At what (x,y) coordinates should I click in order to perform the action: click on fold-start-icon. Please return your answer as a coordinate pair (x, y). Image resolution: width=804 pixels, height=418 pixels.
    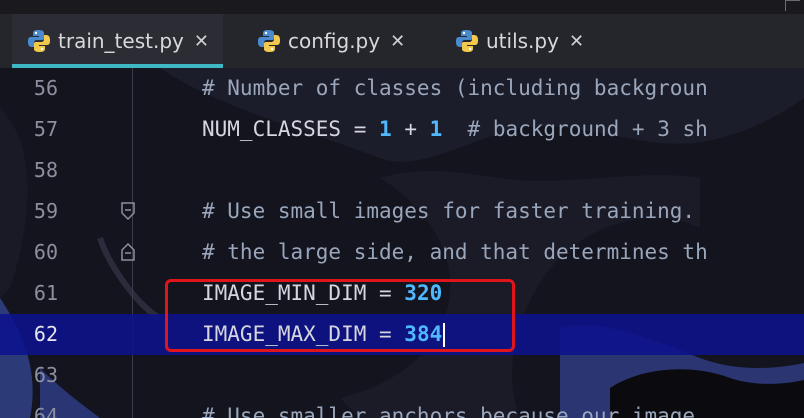
    Looking at the image, I should click on (128, 211).